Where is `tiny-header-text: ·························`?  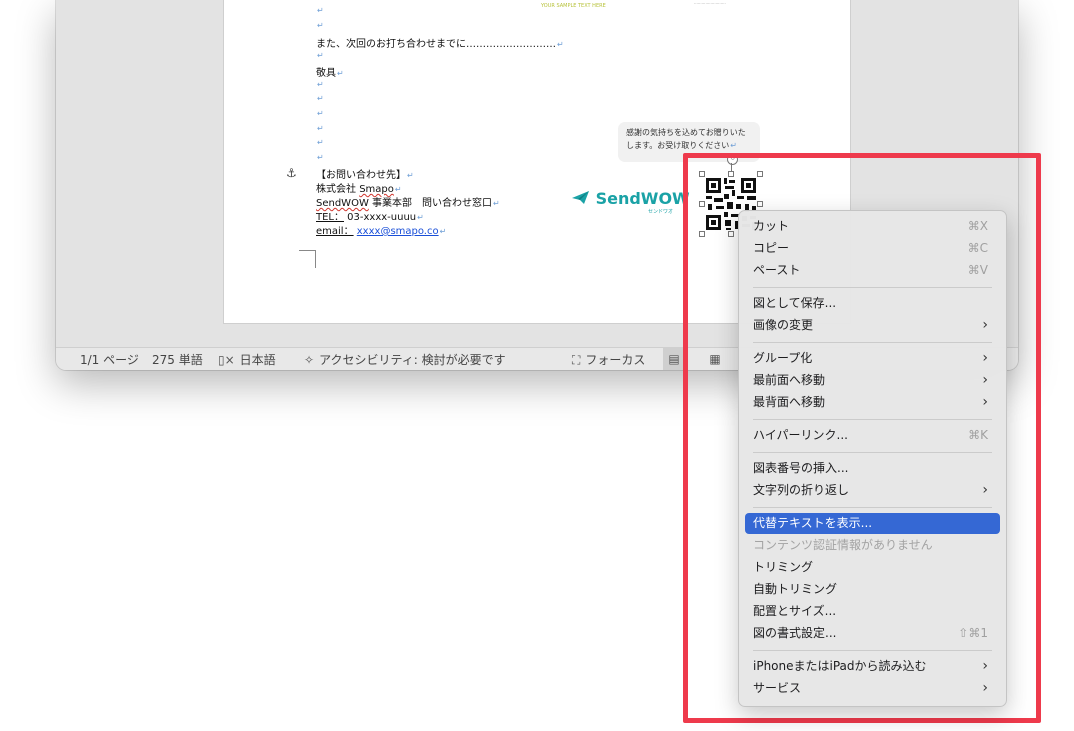
tiny-header-text: ························· is located at coordinates (710, 3).